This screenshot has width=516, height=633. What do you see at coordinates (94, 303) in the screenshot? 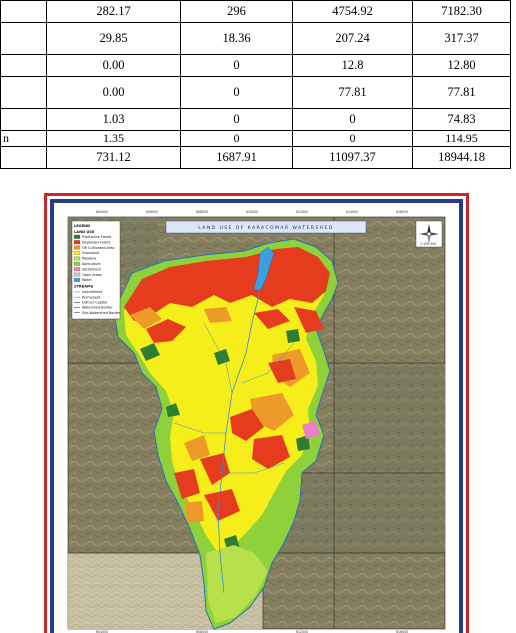
I see `legend-label: District Capital` at bounding box center [94, 303].